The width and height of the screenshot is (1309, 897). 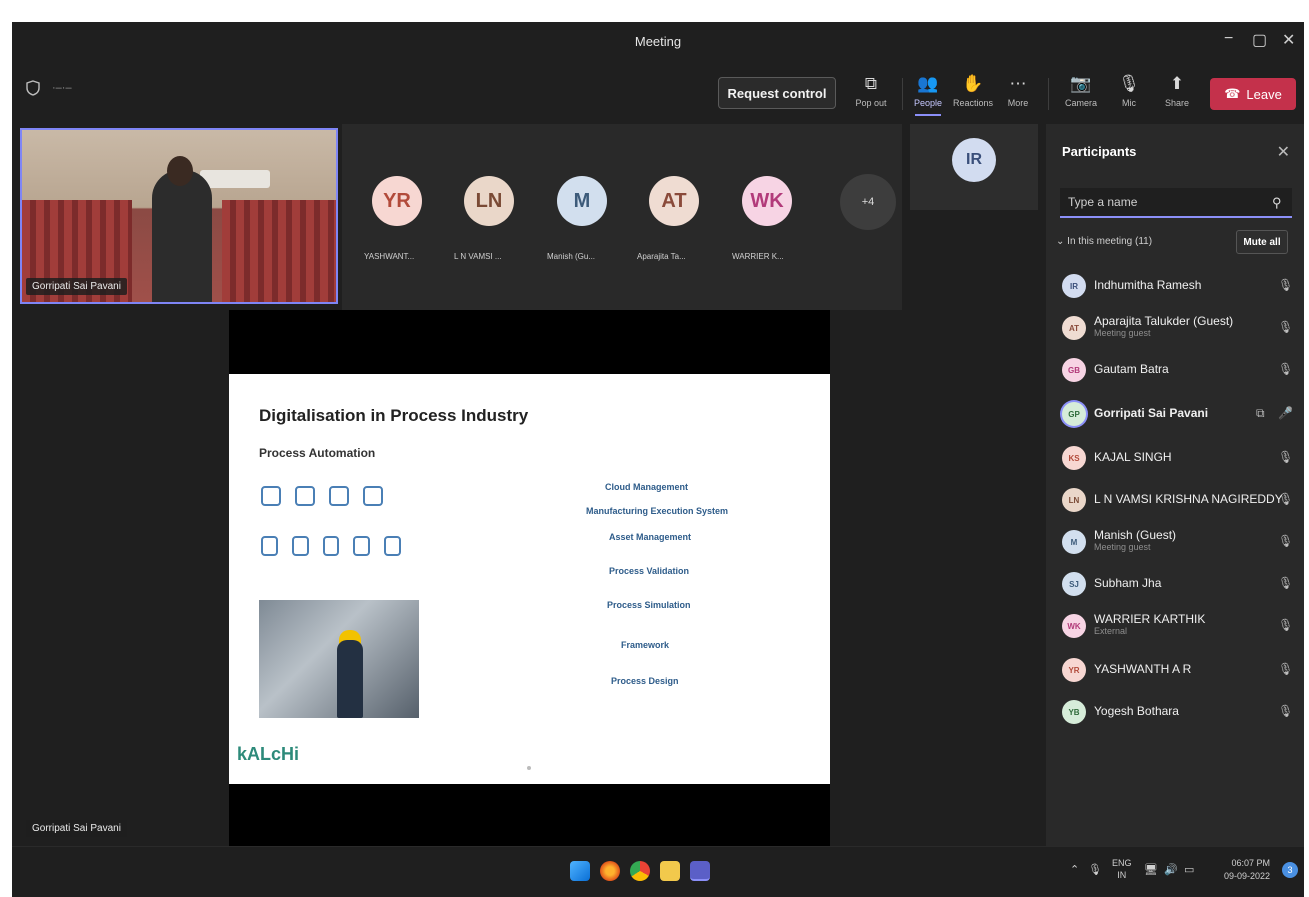 What do you see at coordinates (305, 496) in the screenshot?
I see `factory-icon` at bounding box center [305, 496].